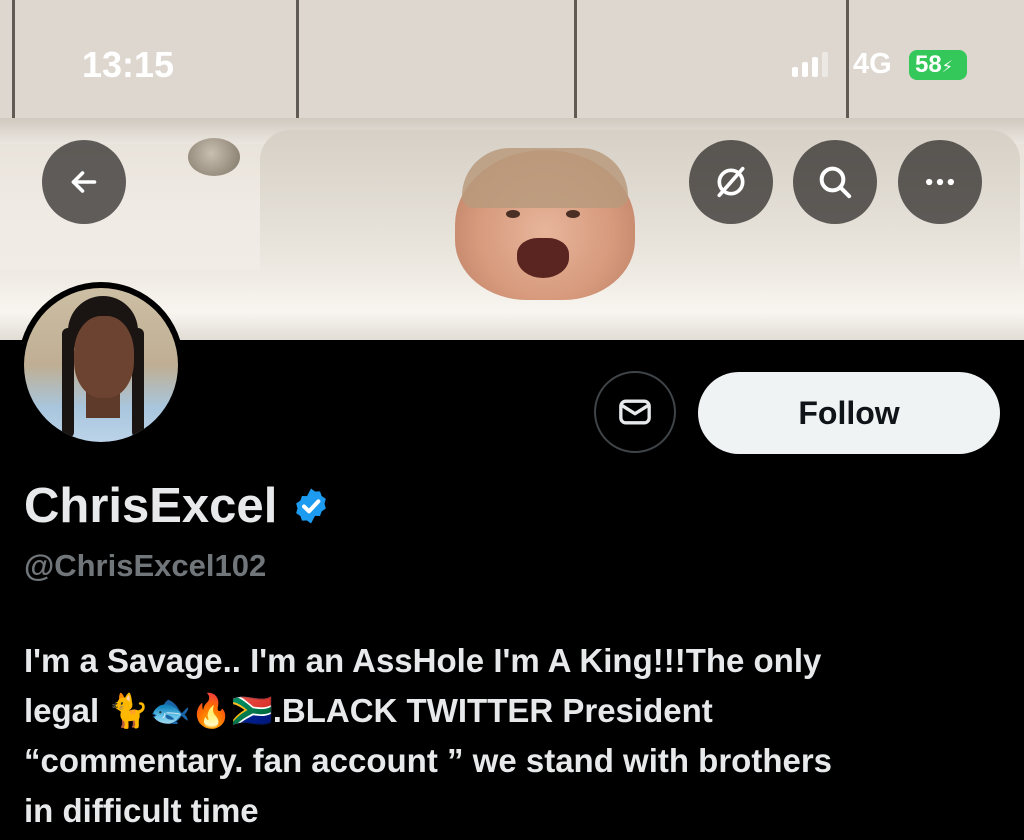 The height and width of the screenshot is (840, 1024). What do you see at coordinates (810, 64) in the screenshot?
I see `signal-icon` at bounding box center [810, 64].